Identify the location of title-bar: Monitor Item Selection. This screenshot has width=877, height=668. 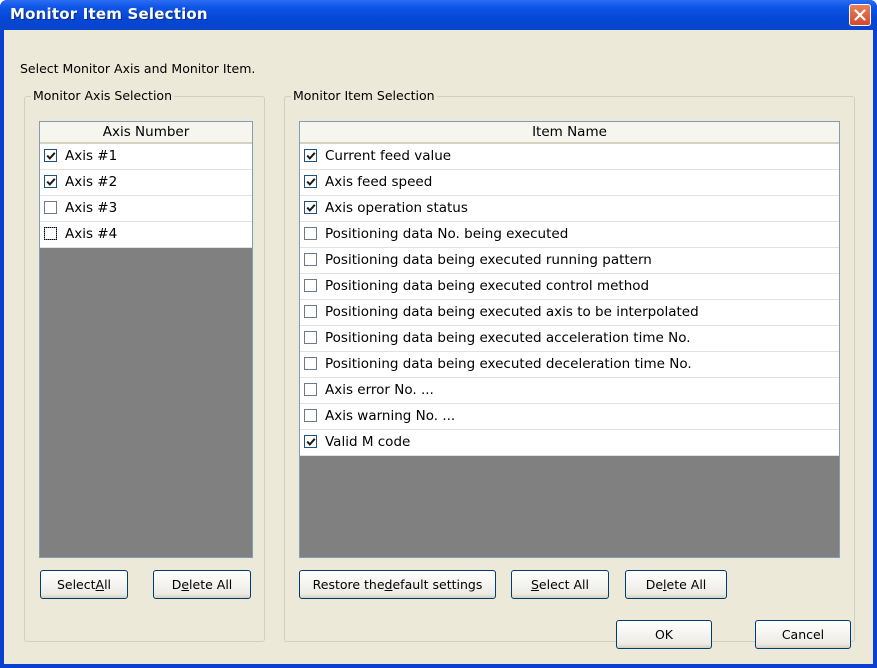
(438, 15).